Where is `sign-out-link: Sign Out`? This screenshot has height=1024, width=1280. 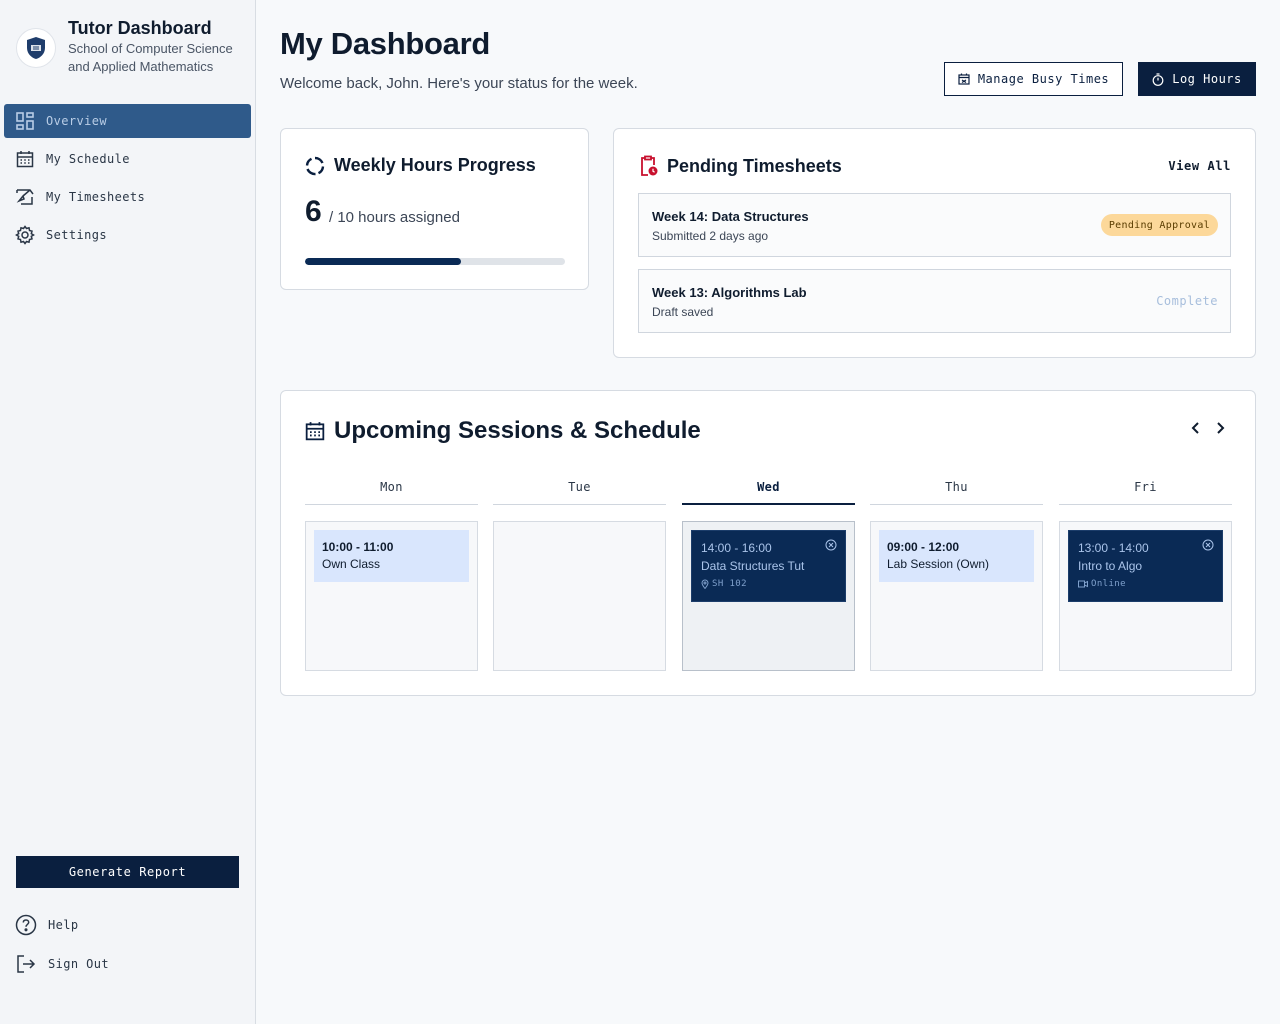
sign-out-link: Sign Out is located at coordinates (61, 964).